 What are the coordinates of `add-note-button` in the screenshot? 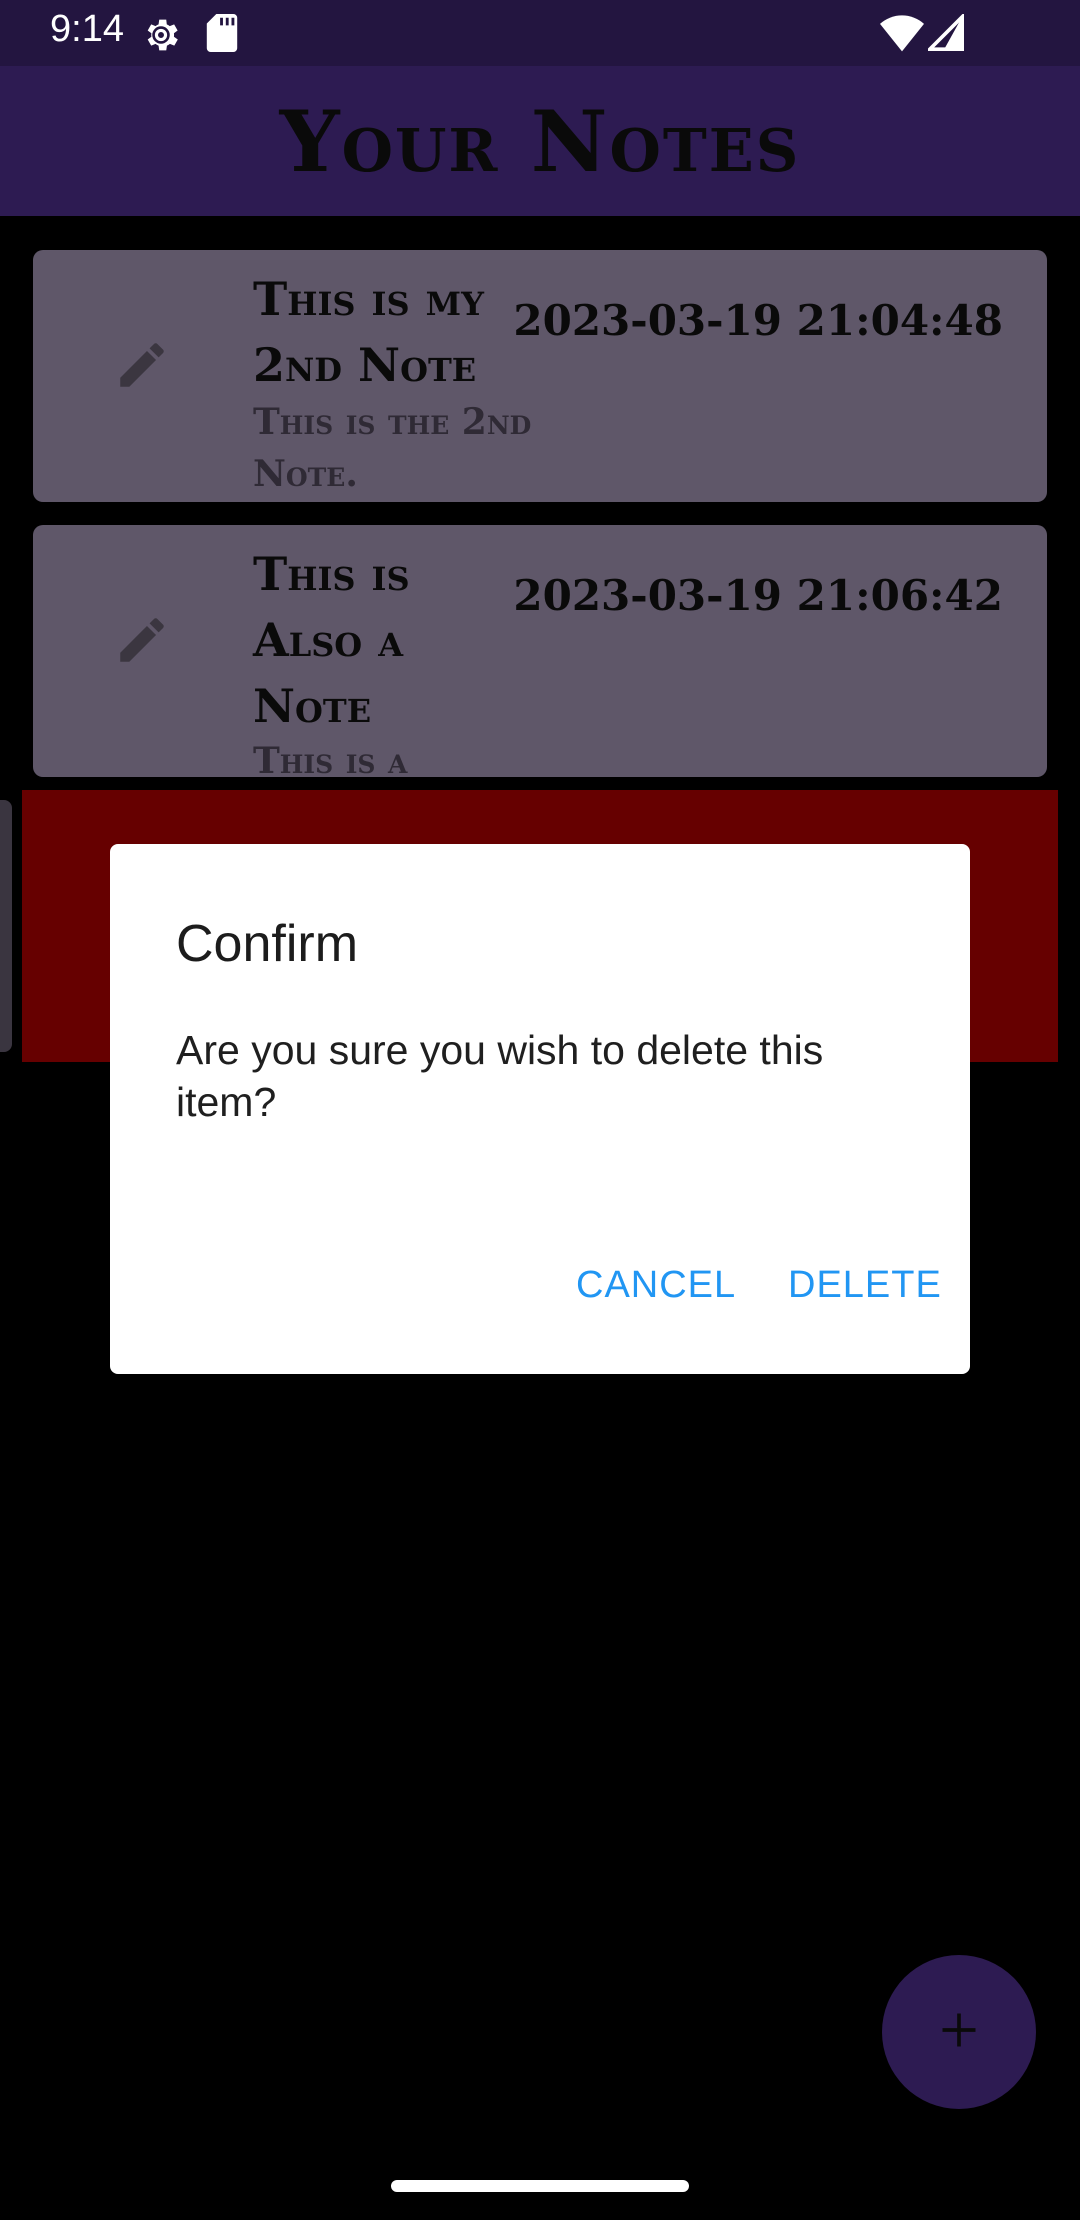 It's located at (959, 2032).